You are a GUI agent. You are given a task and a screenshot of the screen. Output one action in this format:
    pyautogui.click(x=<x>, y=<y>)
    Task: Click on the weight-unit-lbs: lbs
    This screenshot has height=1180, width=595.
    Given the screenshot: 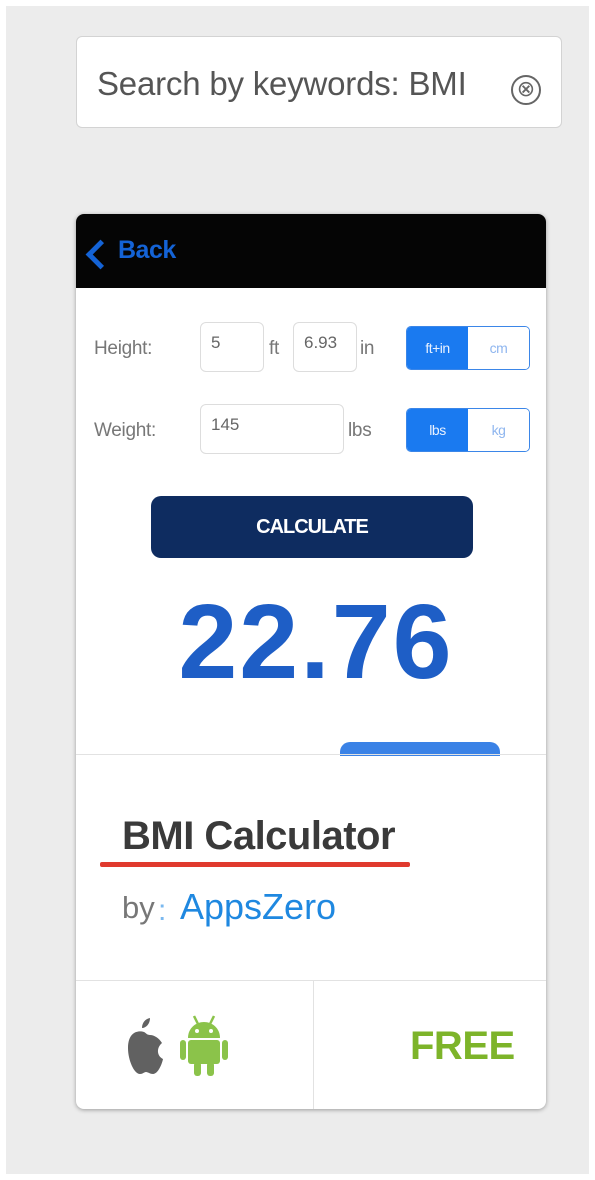 What is the action you would take?
    pyautogui.click(x=437, y=430)
    